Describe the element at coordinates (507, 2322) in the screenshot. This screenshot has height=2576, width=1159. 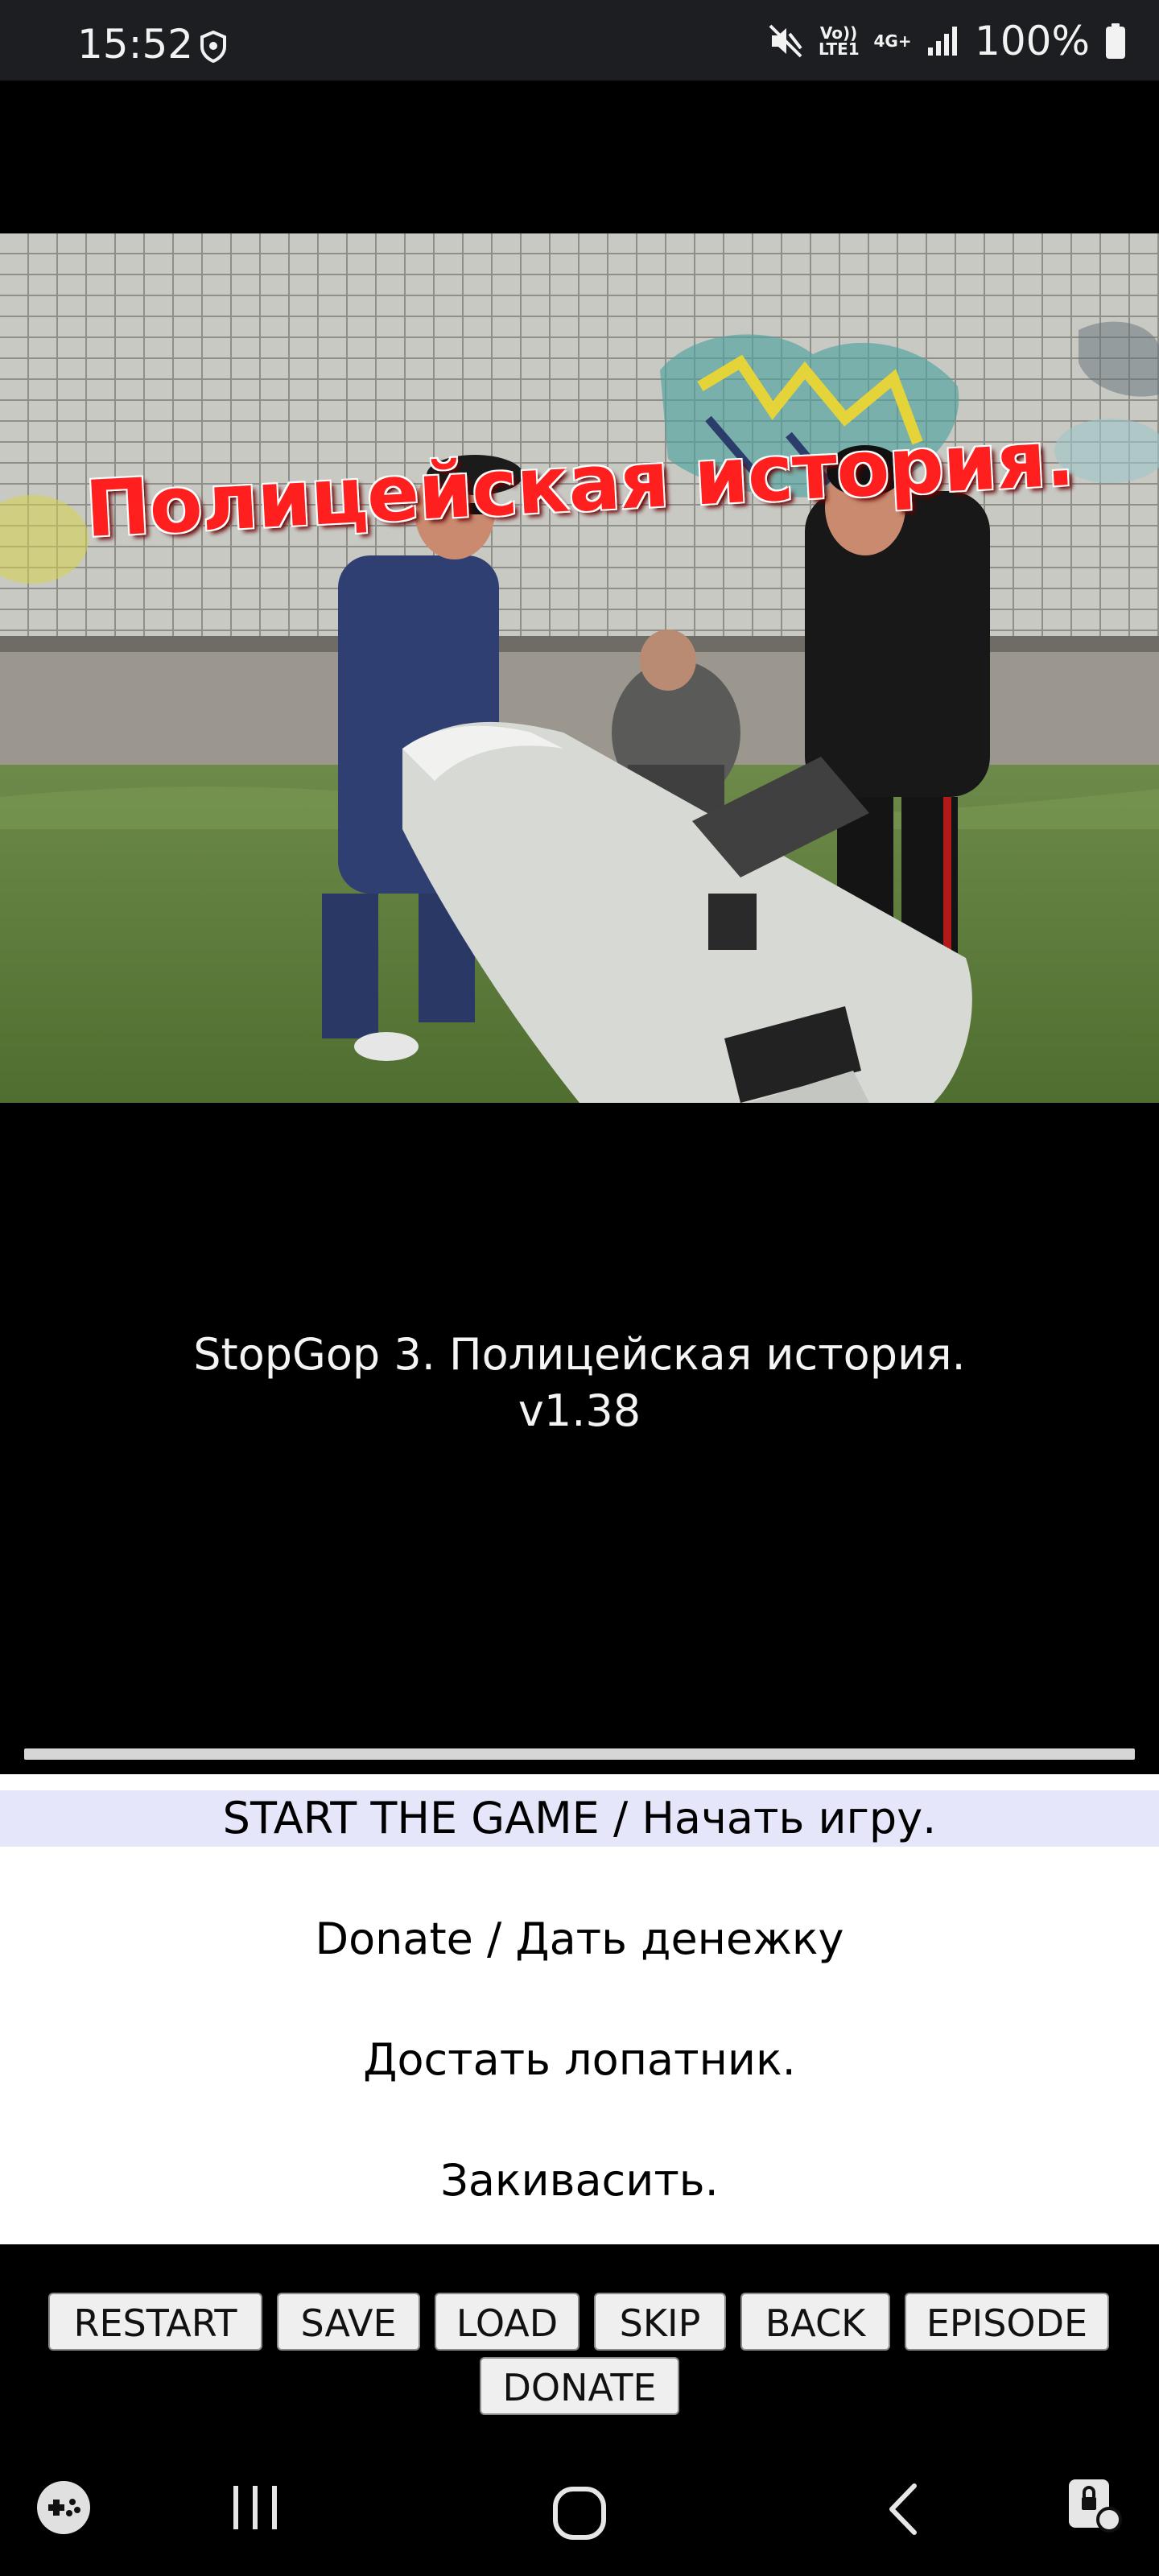
I see `load-button: LOAD` at that location.